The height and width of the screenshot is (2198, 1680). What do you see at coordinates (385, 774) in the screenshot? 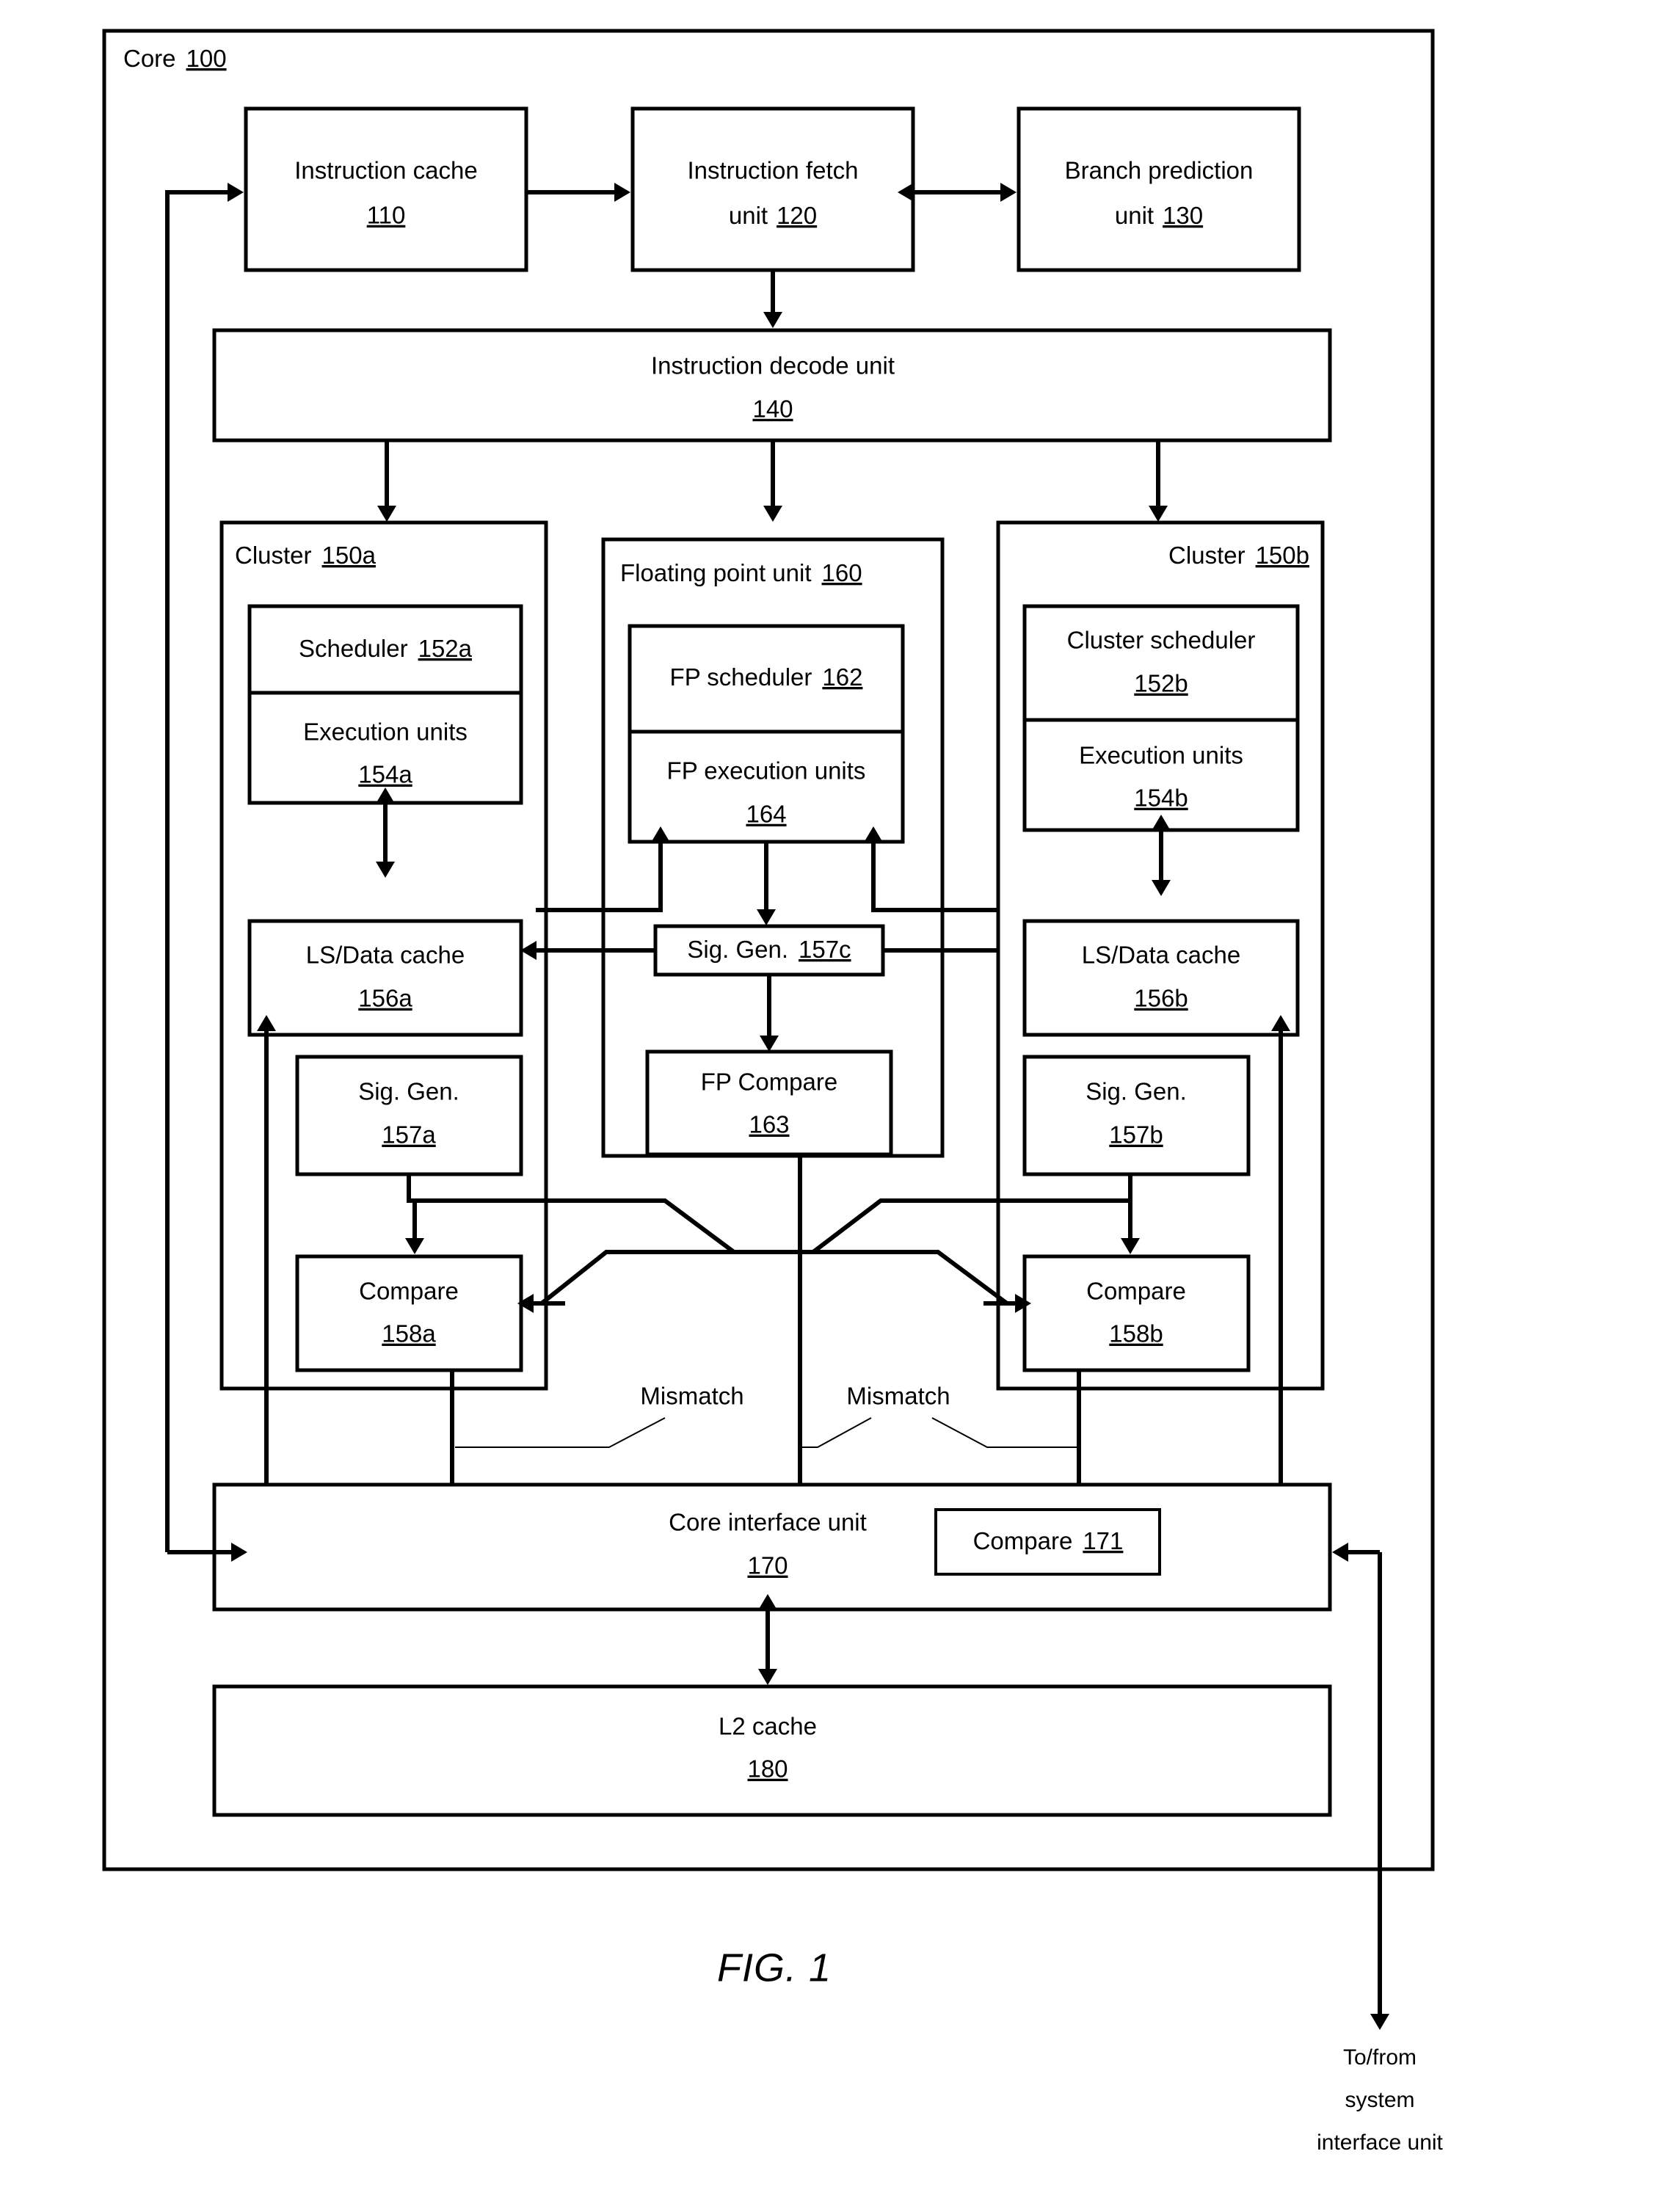
I see `execution-units-a-ref: 154a` at bounding box center [385, 774].